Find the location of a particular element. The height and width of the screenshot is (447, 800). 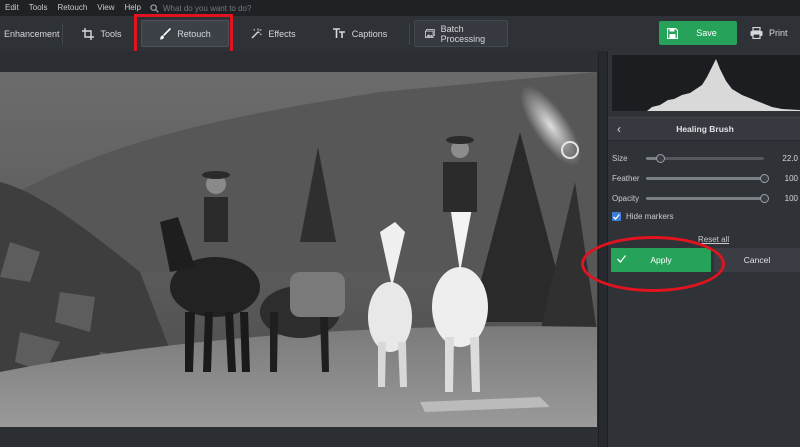

menu-edit: Edit is located at coordinates (12, 8).